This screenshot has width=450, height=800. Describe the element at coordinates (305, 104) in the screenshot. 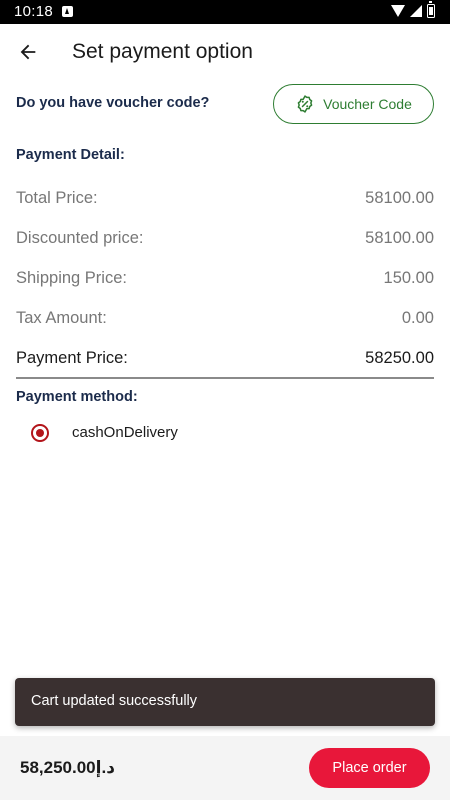

I see `discount-badge-icon` at that location.